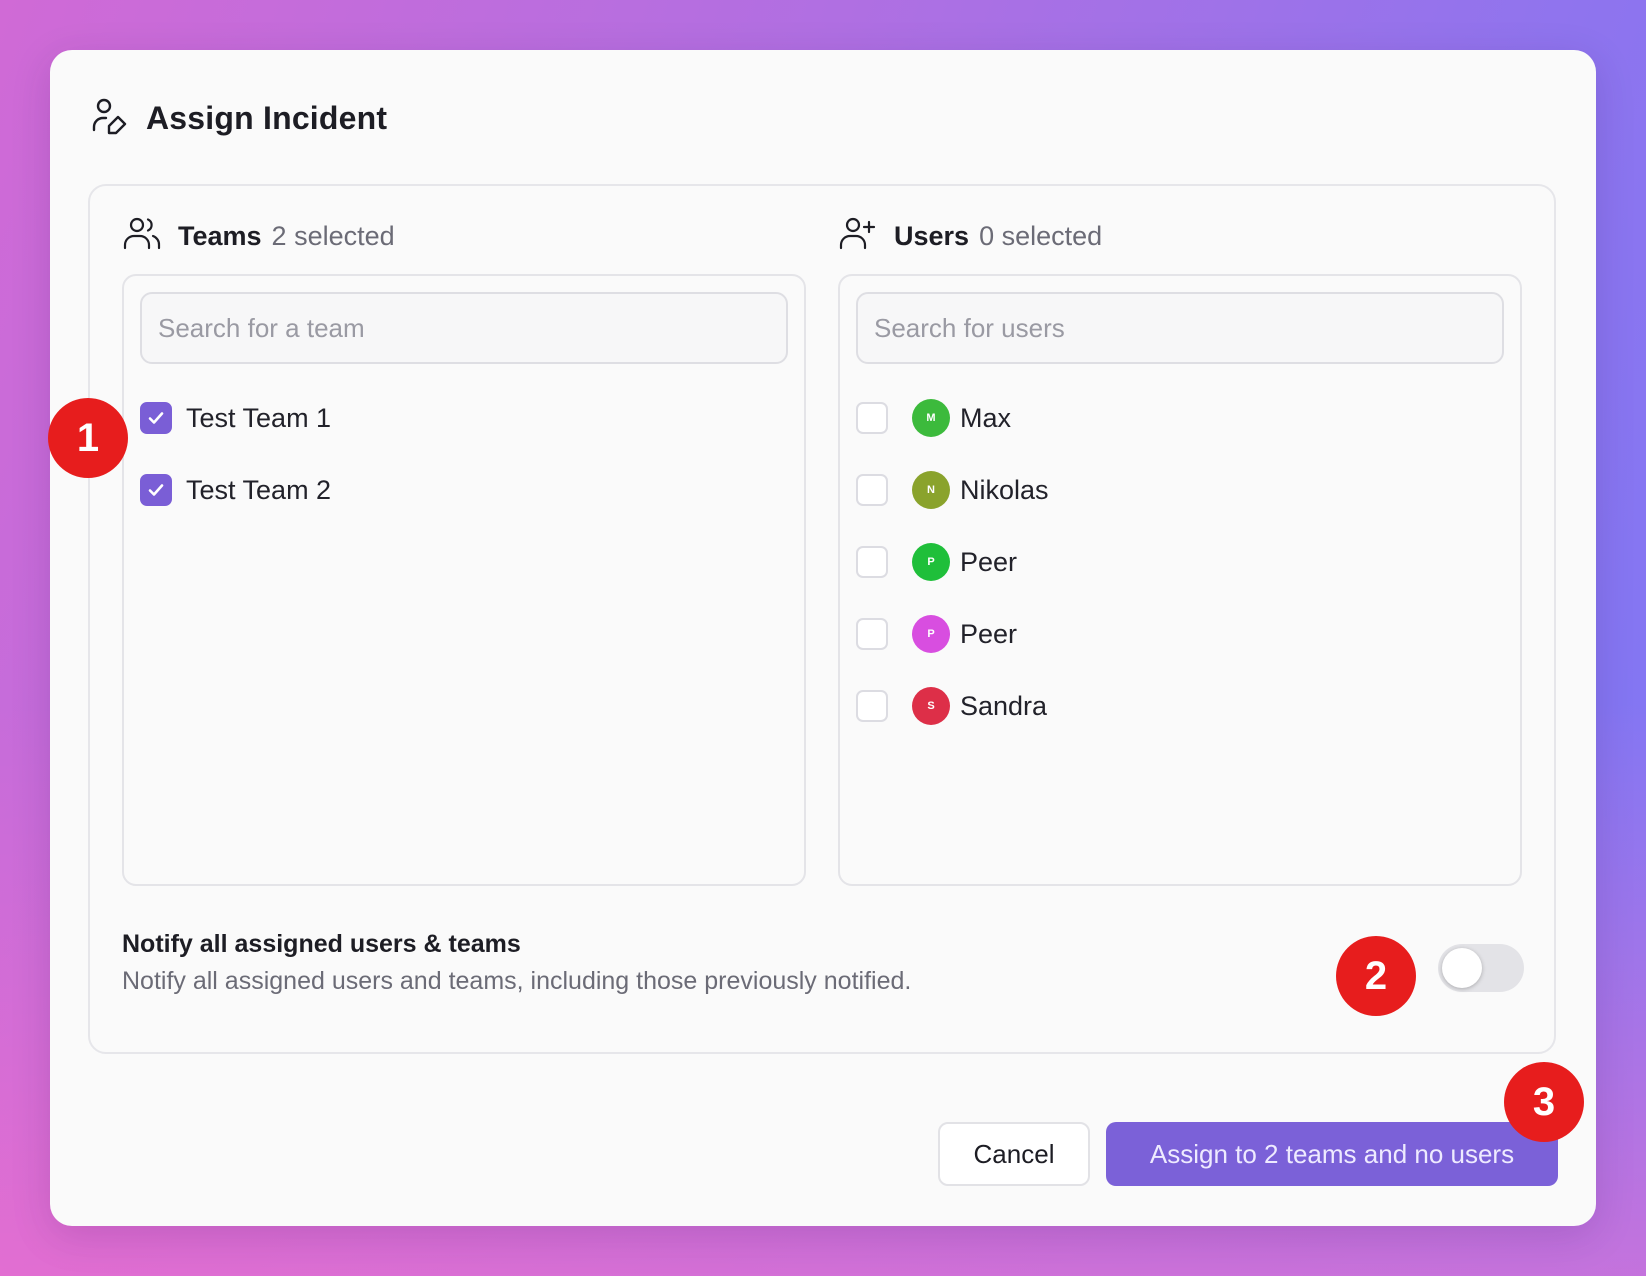  I want to click on annotation-badge-3: 3, so click(1544, 1102).